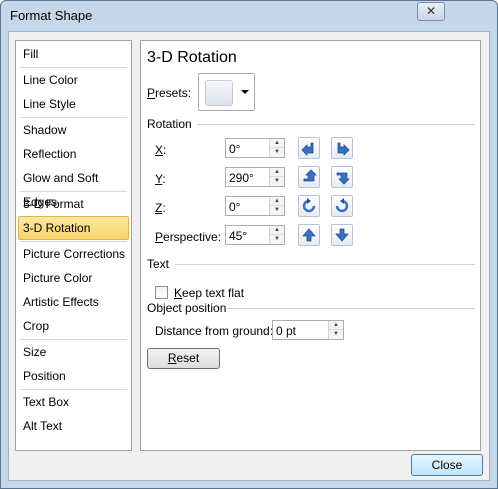 The height and width of the screenshot is (489, 498). I want to click on perspective-spinner: 45° ▲ ▼, so click(255, 235).